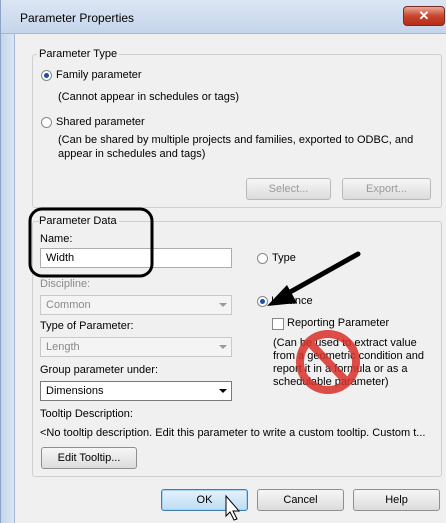  What do you see at coordinates (56, 239) in the screenshot?
I see `name-label: Name:` at bounding box center [56, 239].